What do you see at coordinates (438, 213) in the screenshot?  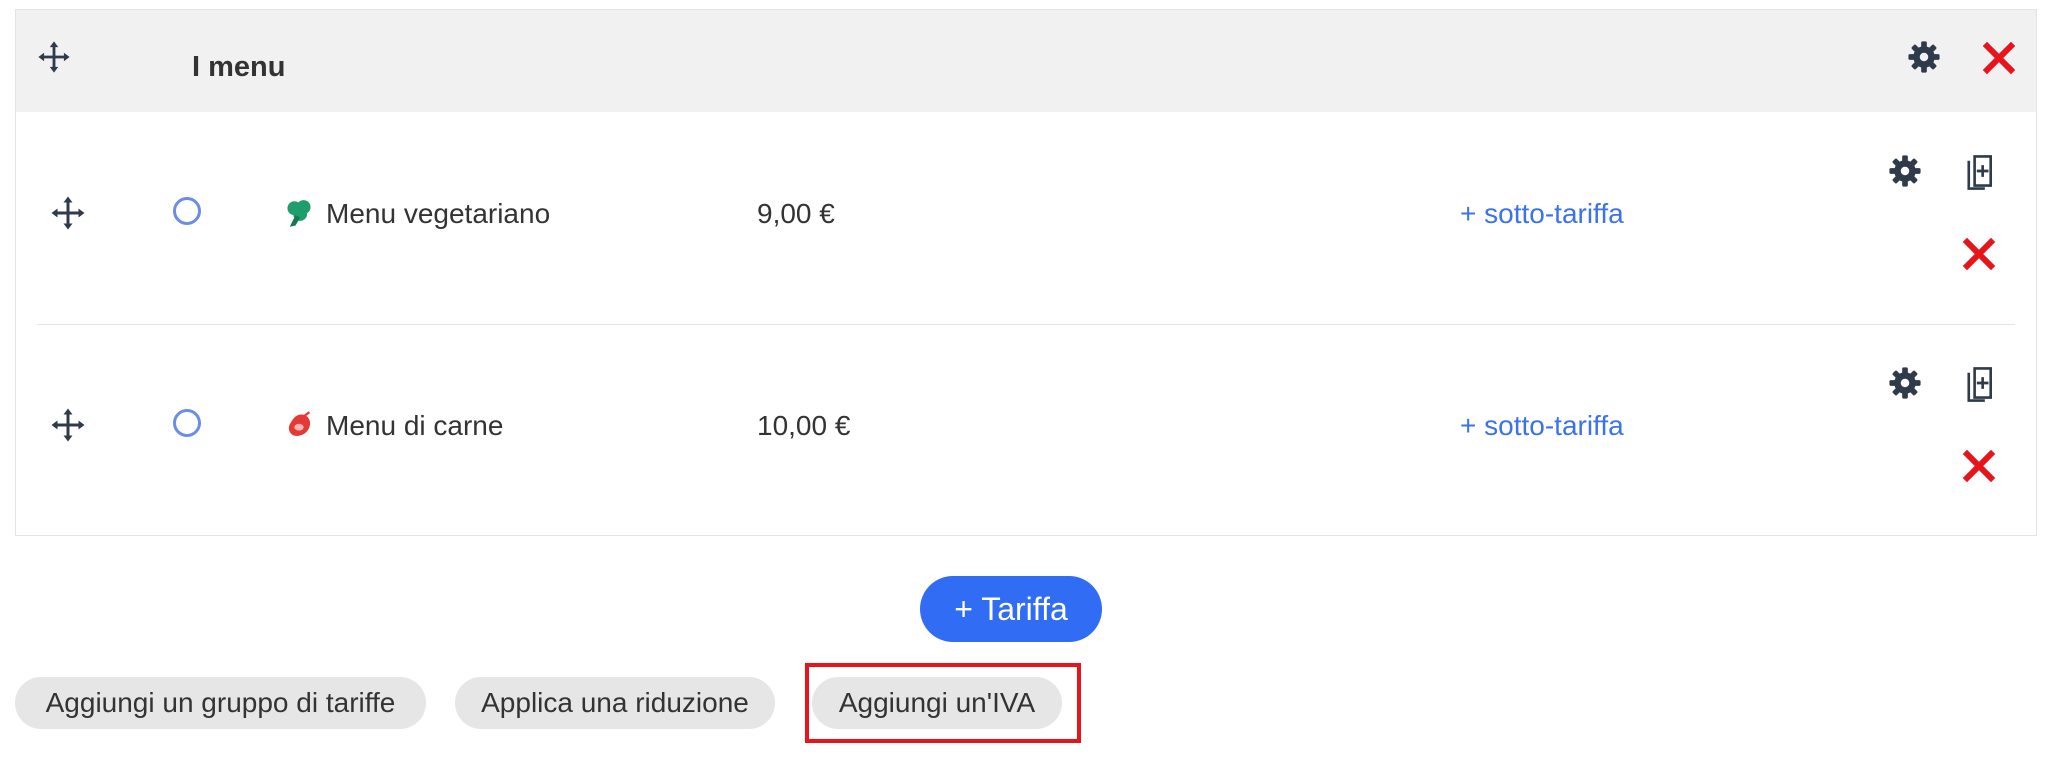 I see `rate-name: Menu vegetariano` at bounding box center [438, 213].